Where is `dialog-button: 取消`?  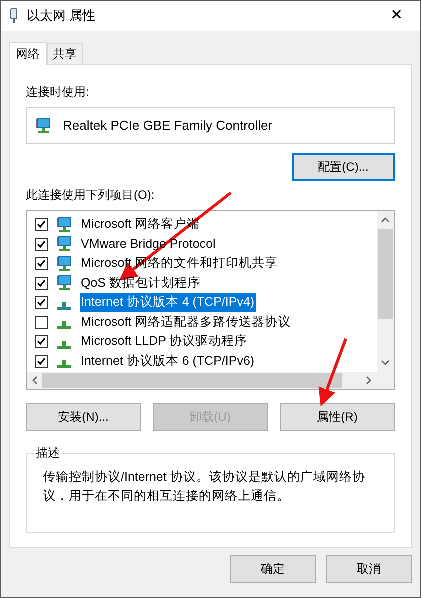 dialog-button: 取消 is located at coordinates (369, 569).